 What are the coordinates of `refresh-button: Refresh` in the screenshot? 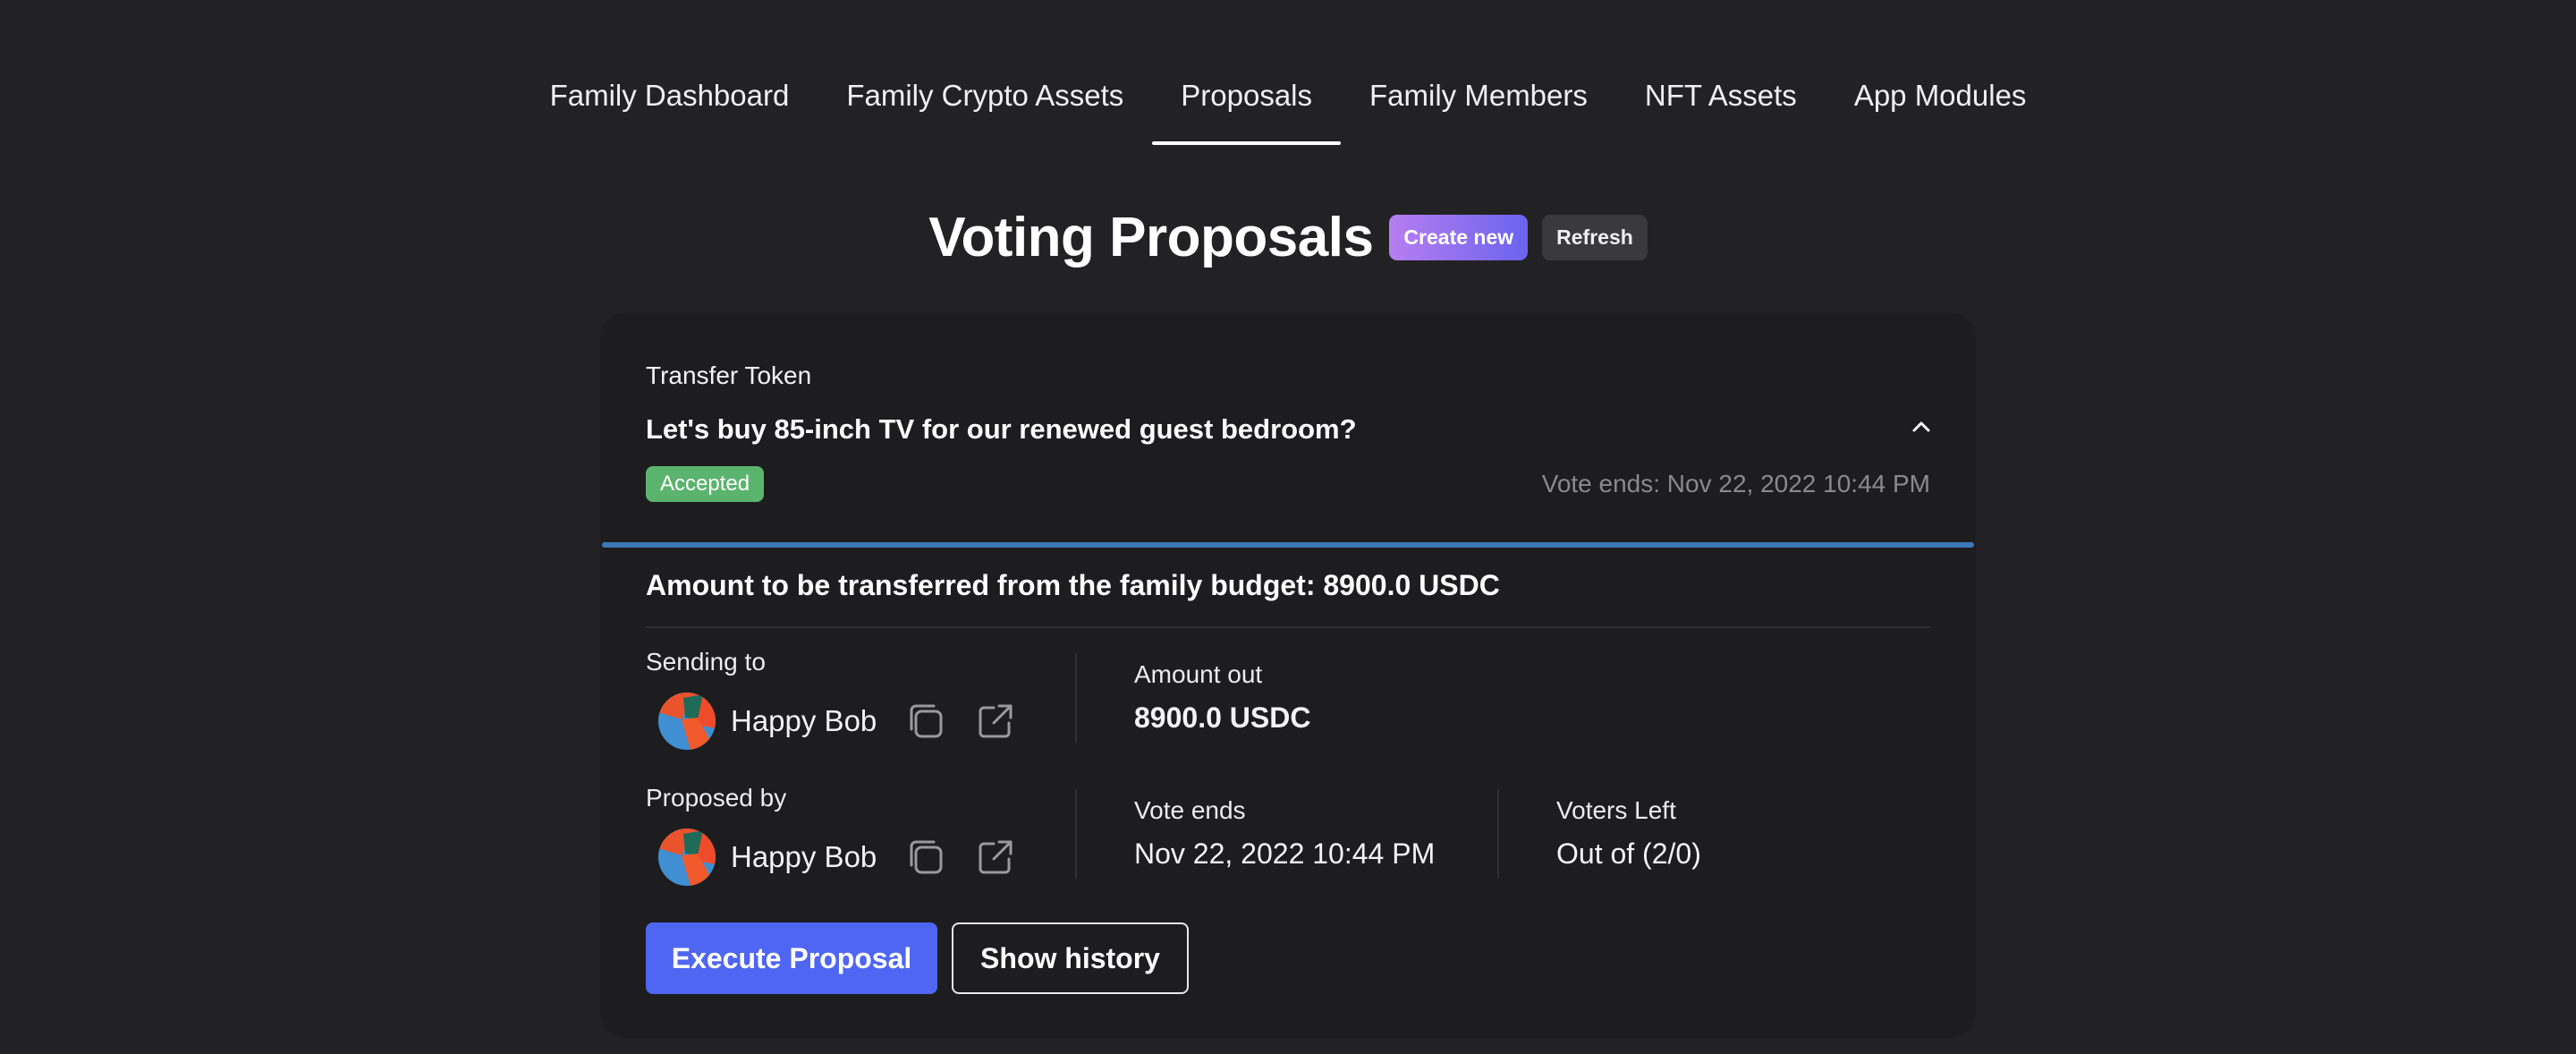 It's located at (1595, 237).